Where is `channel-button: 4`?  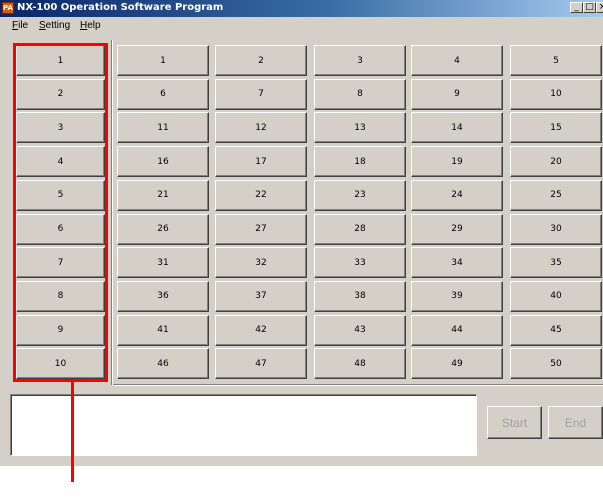
channel-button: 4 is located at coordinates (457, 60).